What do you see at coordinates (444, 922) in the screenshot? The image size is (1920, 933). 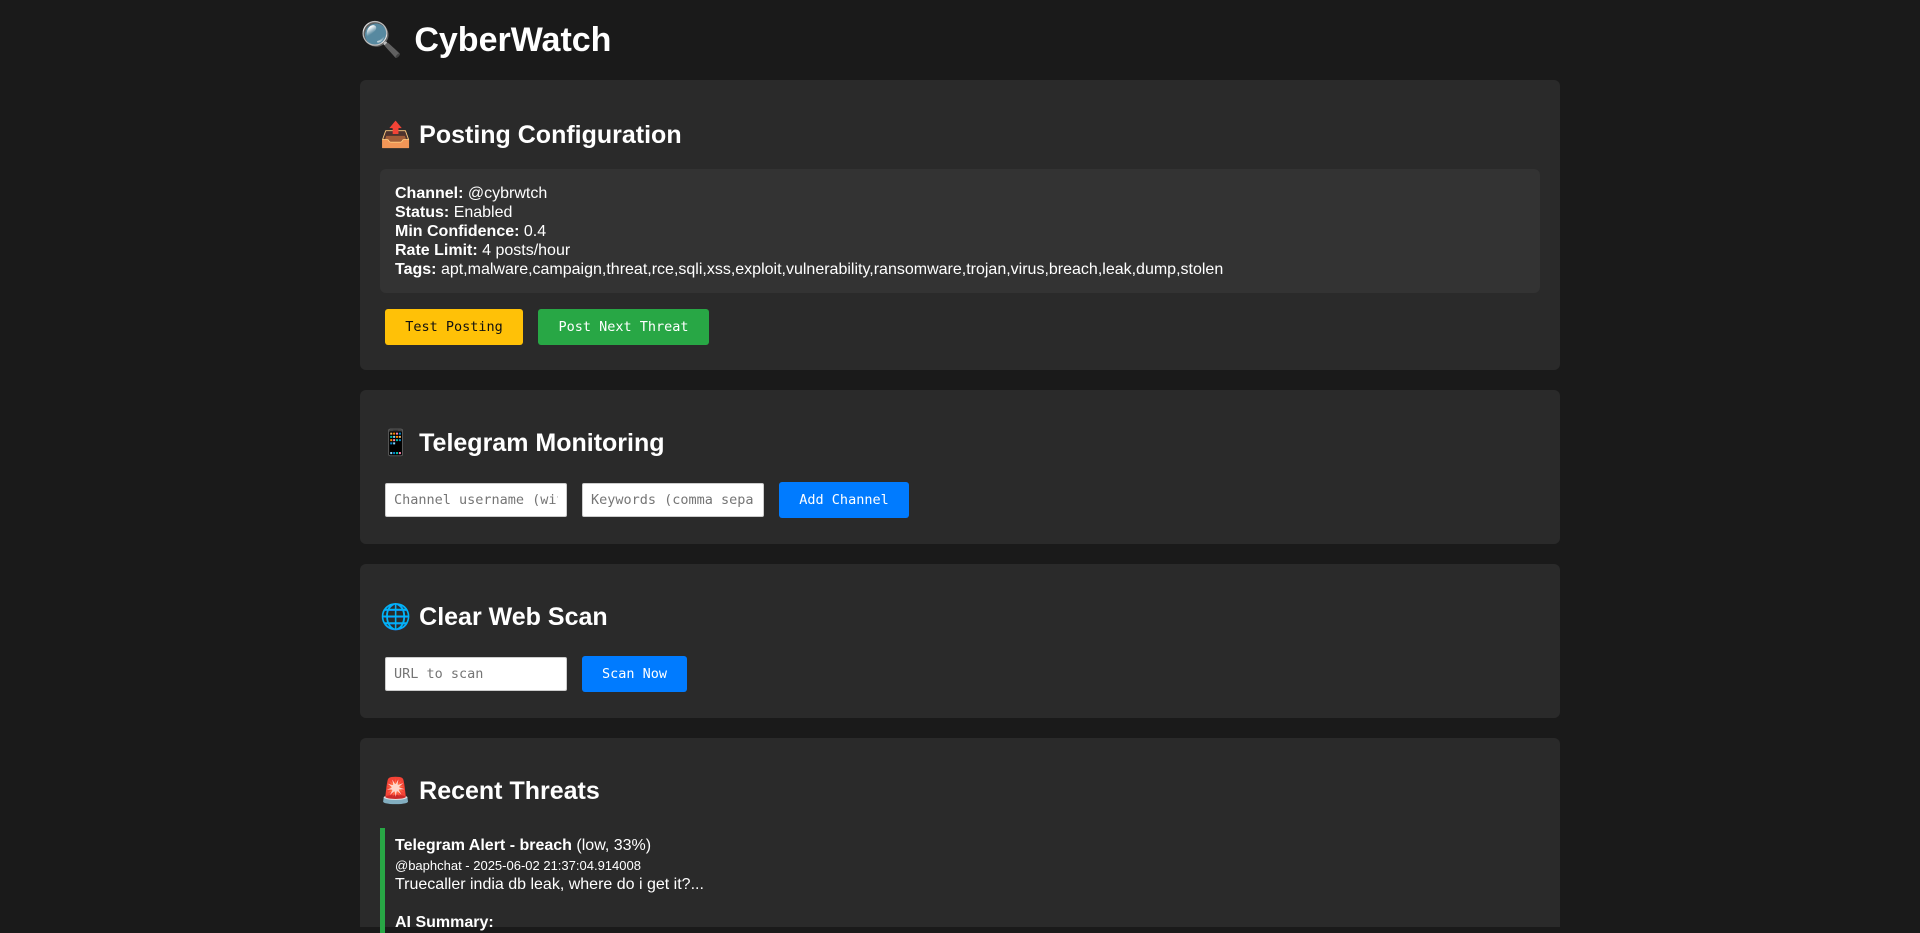 I see `threat-summary-label: AI Summary:` at bounding box center [444, 922].